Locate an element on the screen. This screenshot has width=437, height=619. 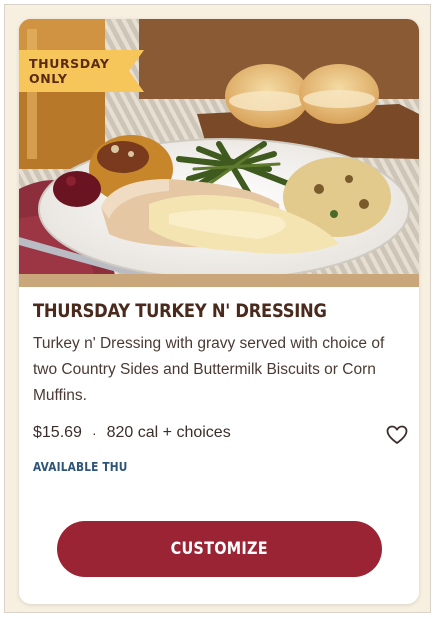
availability-label: AVAILABLE THU is located at coordinates (80, 467).